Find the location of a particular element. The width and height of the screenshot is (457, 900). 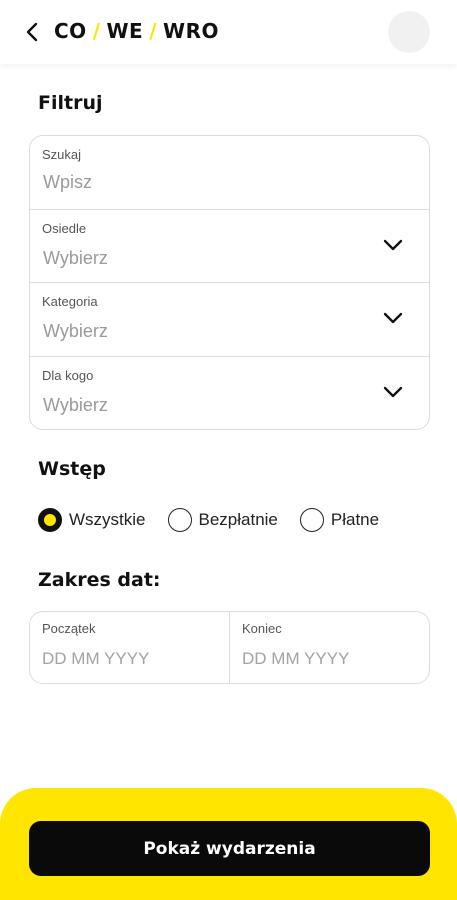

app-logo: CO / WE / WRO is located at coordinates (136, 31).